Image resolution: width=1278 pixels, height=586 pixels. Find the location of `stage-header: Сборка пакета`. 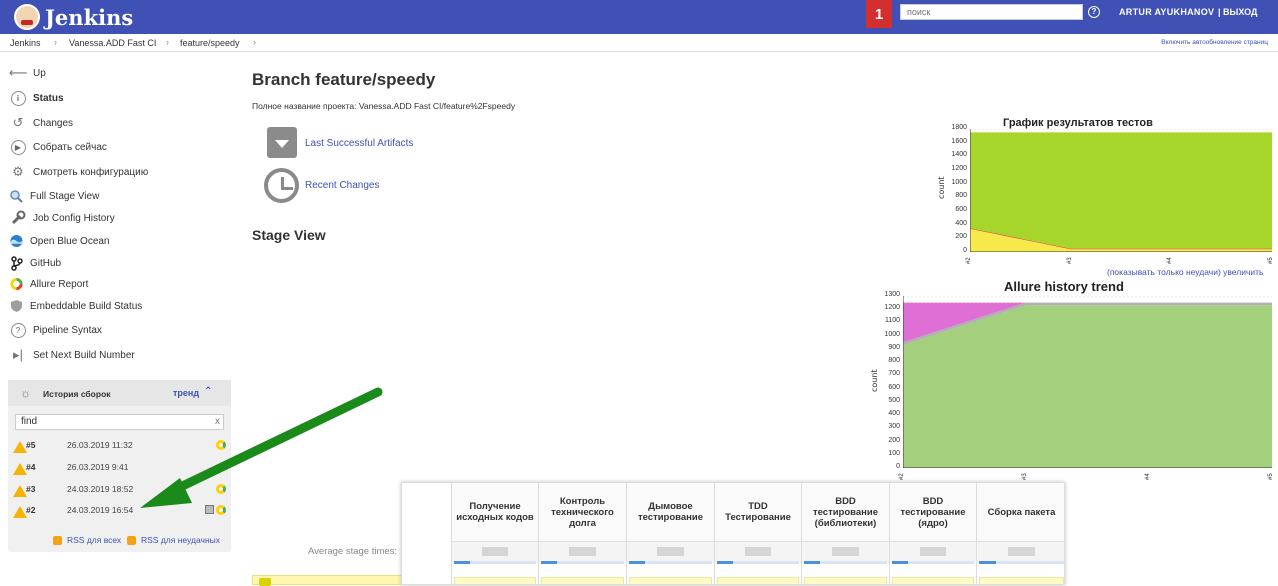

stage-header: Сборка пакета is located at coordinates (1020, 512).